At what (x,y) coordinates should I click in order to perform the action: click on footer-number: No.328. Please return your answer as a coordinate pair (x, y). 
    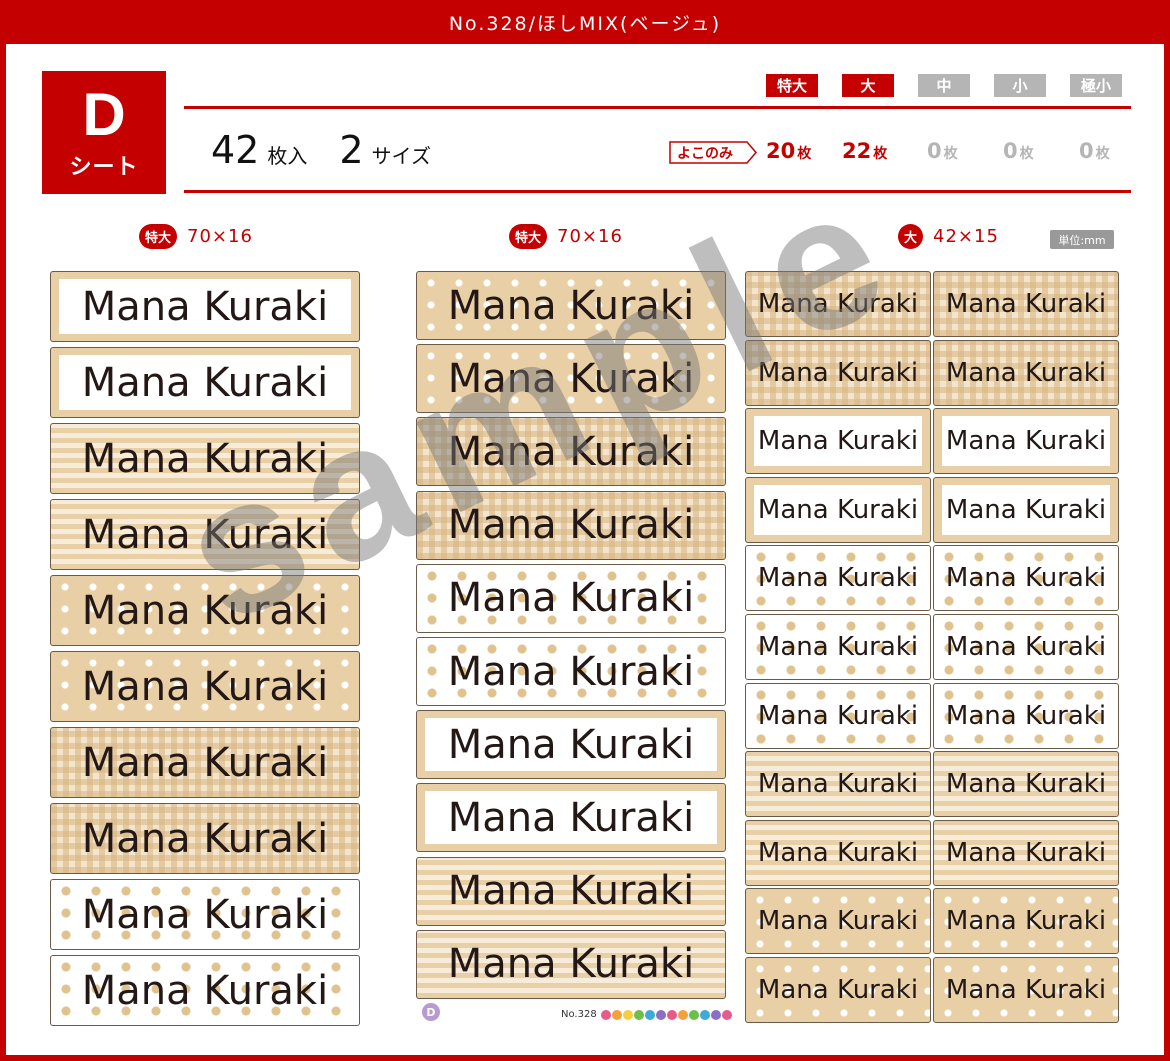
    Looking at the image, I should click on (579, 1014).